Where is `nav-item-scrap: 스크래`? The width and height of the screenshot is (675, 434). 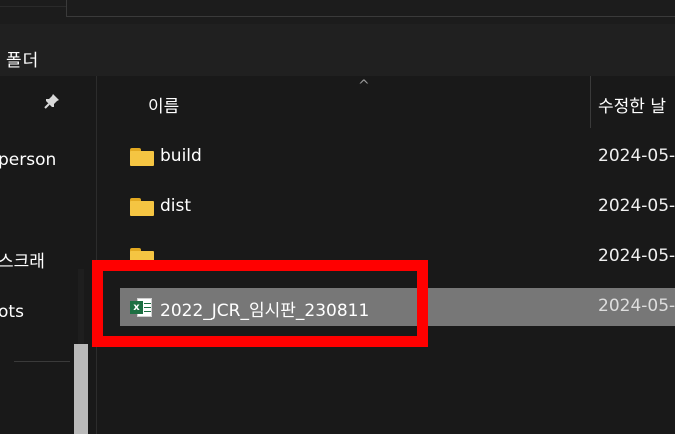 nav-item-scrap: 스크래 is located at coordinates (22, 259).